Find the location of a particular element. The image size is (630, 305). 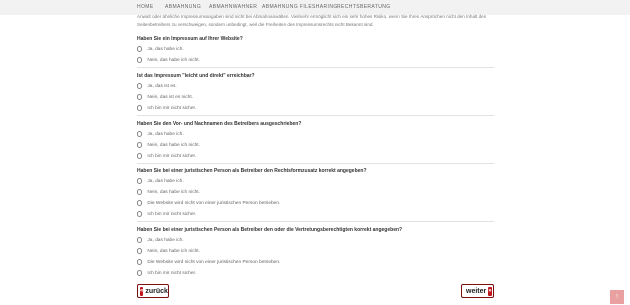

option-label: Nein, das ist es nicht. is located at coordinates (170, 97).